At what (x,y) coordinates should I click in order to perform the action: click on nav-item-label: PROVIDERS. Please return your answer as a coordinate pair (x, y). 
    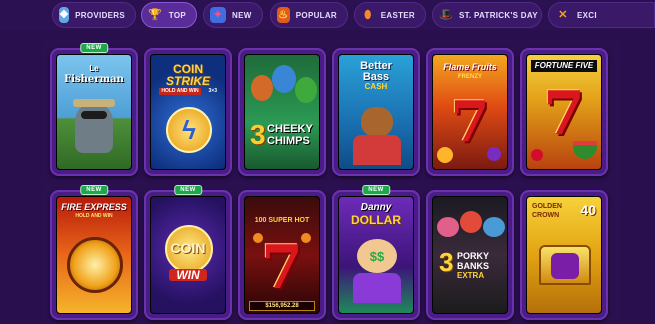
    Looking at the image, I should click on (100, 15).